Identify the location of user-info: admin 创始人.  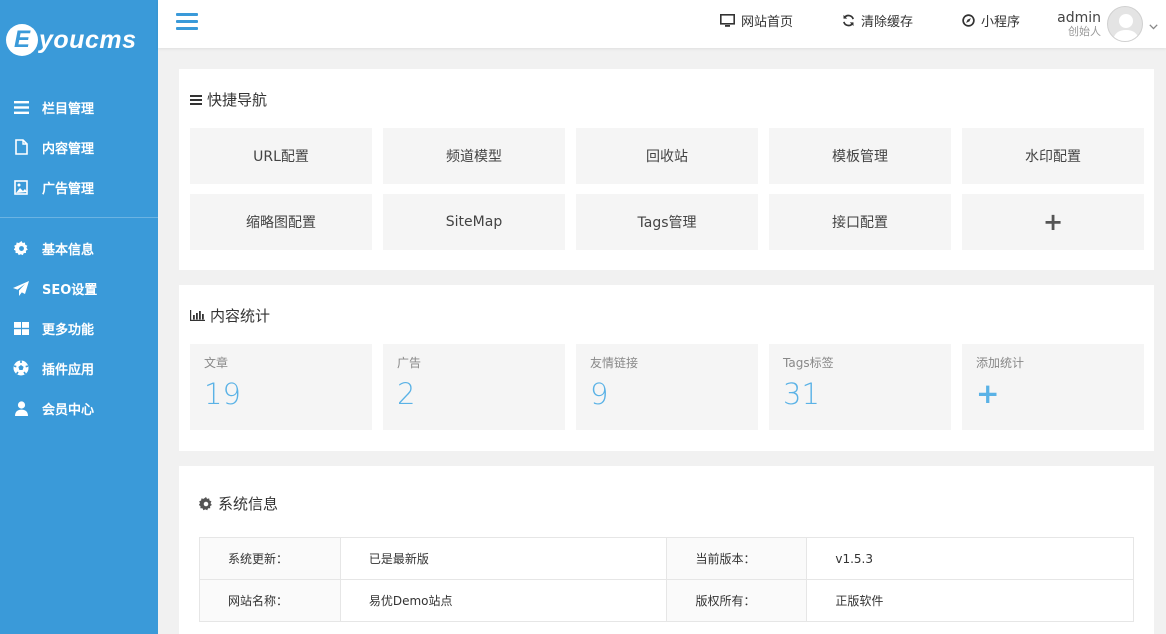
(1079, 24).